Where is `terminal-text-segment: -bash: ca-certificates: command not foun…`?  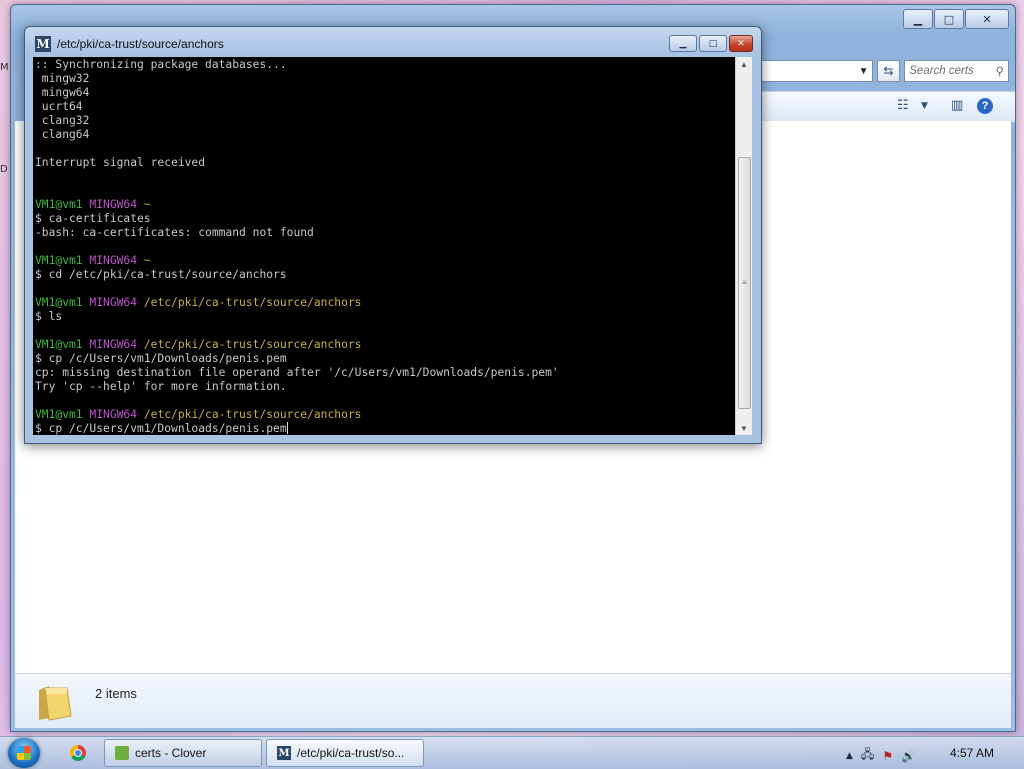
terminal-text-segment: -bash: ca-certificates: command not foun… is located at coordinates (174, 232).